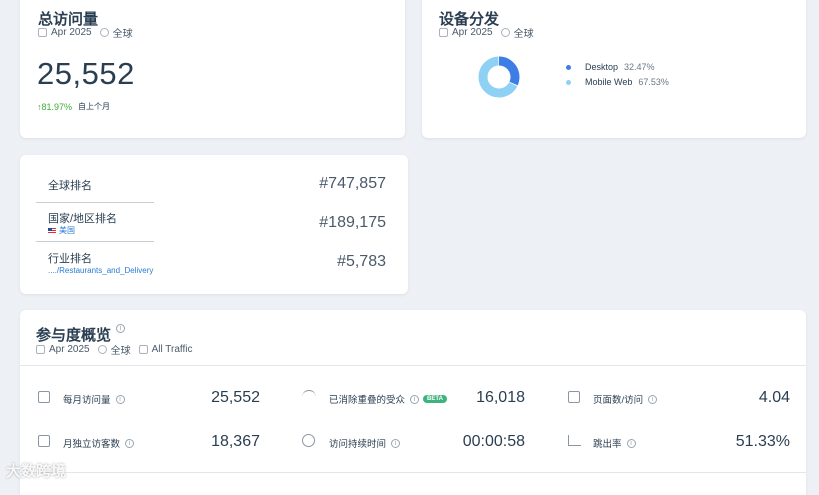 This screenshot has width=819, height=495. Describe the element at coordinates (172, 349) in the screenshot. I see `traffic-label: All Traffic` at that location.